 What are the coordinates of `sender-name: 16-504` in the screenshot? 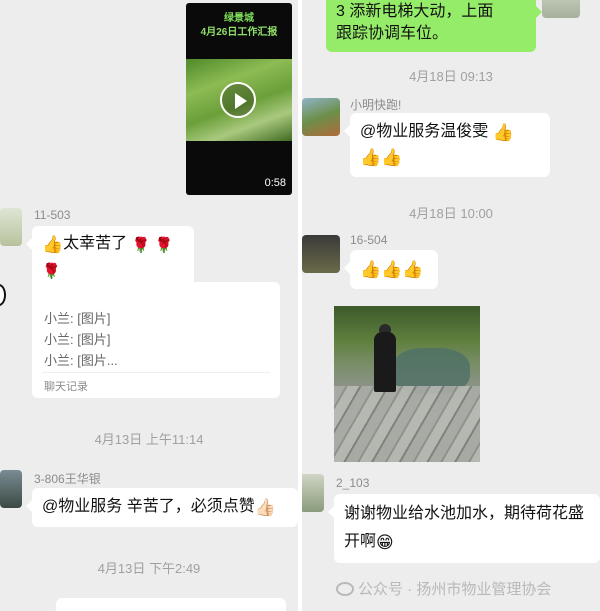 It's located at (369, 240).